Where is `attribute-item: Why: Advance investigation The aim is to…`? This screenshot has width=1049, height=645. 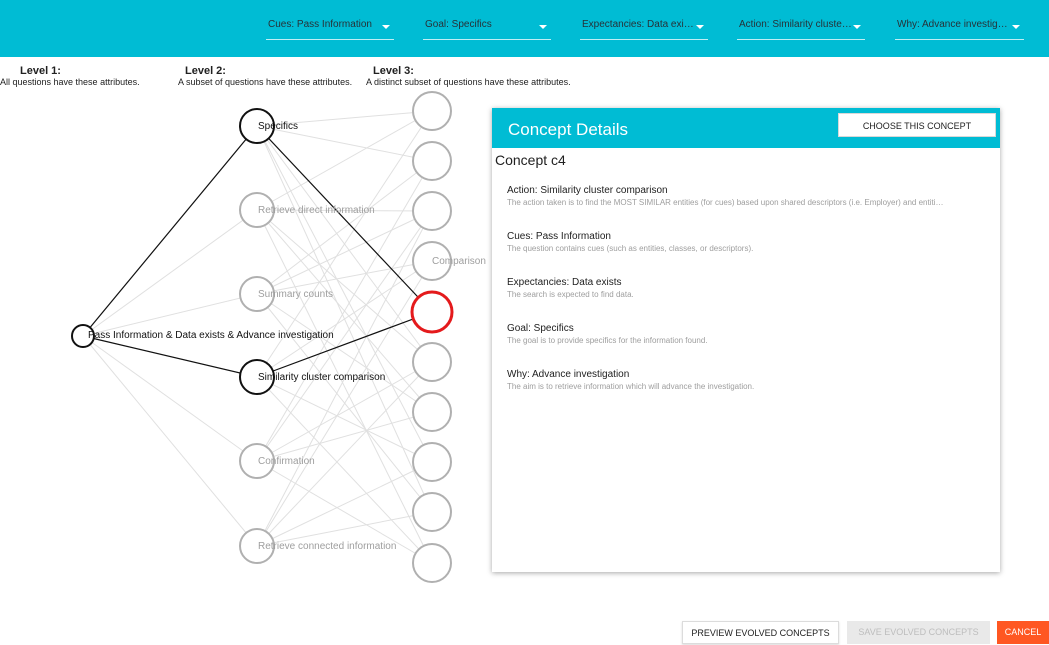 attribute-item: Why: Advance investigation The aim is to… is located at coordinates (749, 392).